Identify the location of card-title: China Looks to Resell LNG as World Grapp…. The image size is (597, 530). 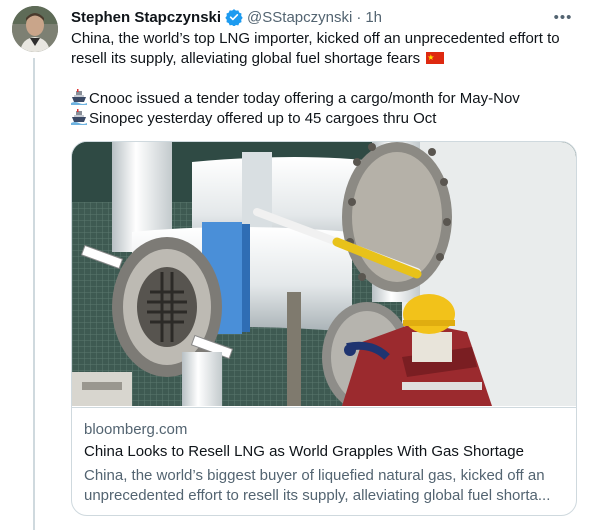
(304, 451).